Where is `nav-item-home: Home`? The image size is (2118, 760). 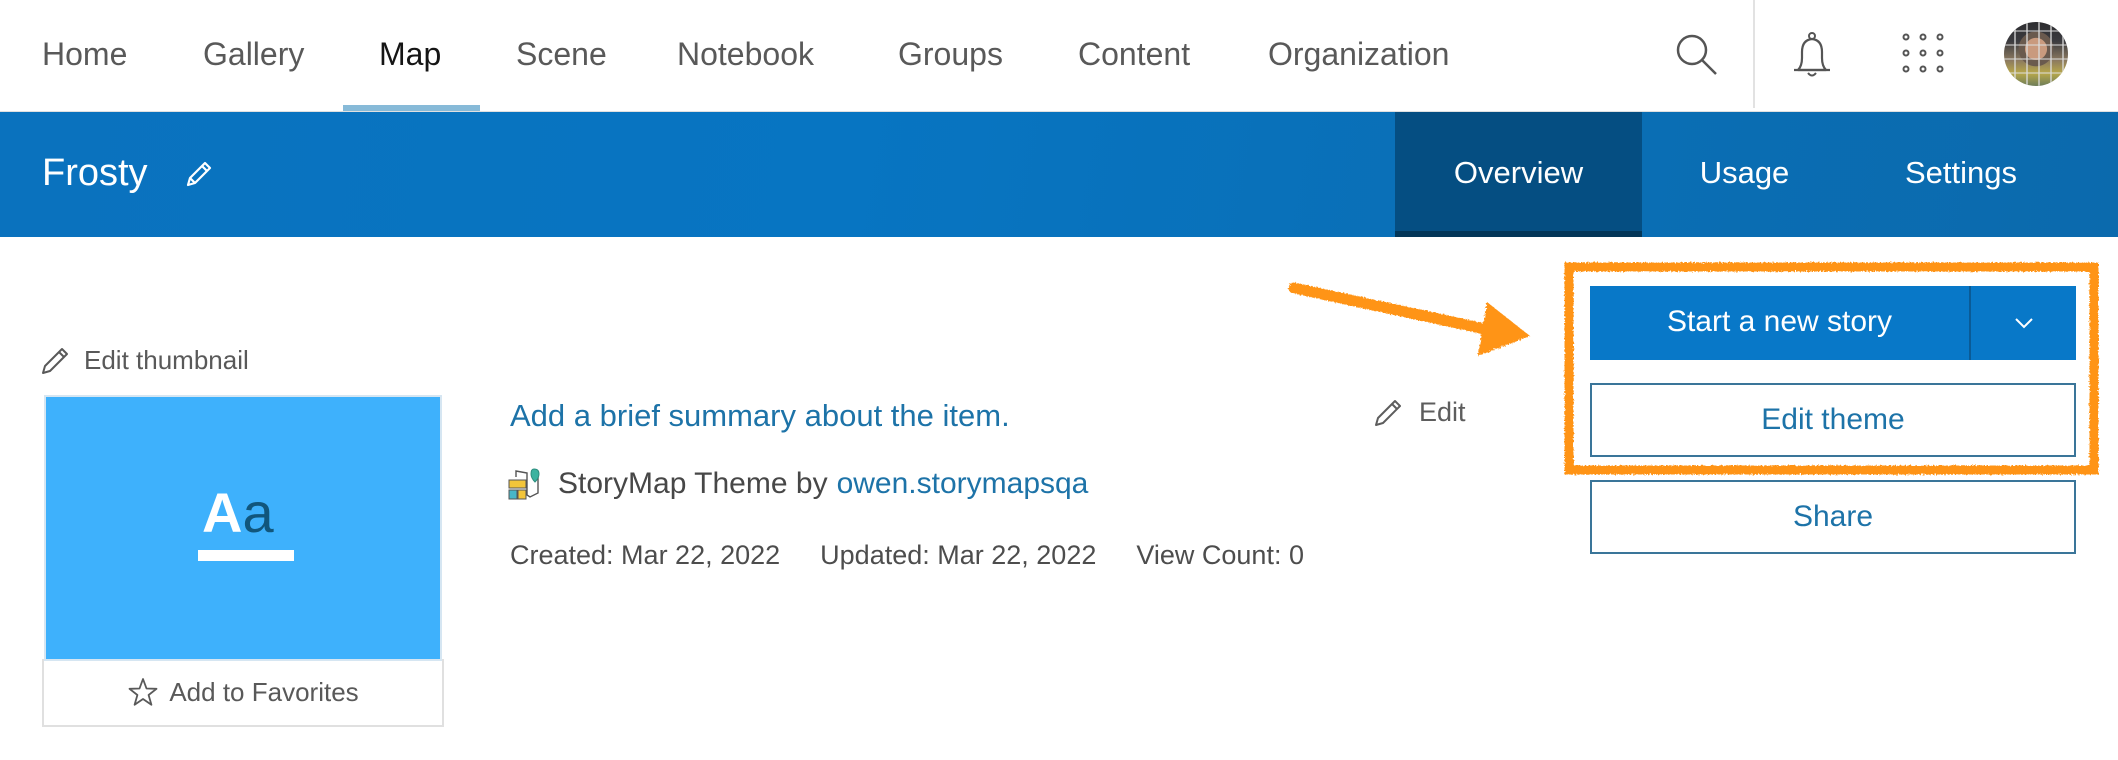 nav-item-home: Home is located at coordinates (84, 56).